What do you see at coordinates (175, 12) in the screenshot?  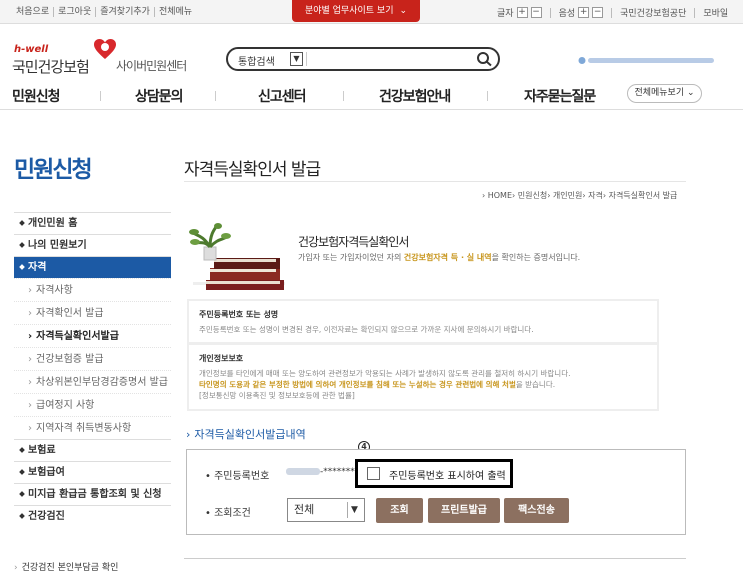 I see `all-menu-link: 전체메뉴` at bounding box center [175, 12].